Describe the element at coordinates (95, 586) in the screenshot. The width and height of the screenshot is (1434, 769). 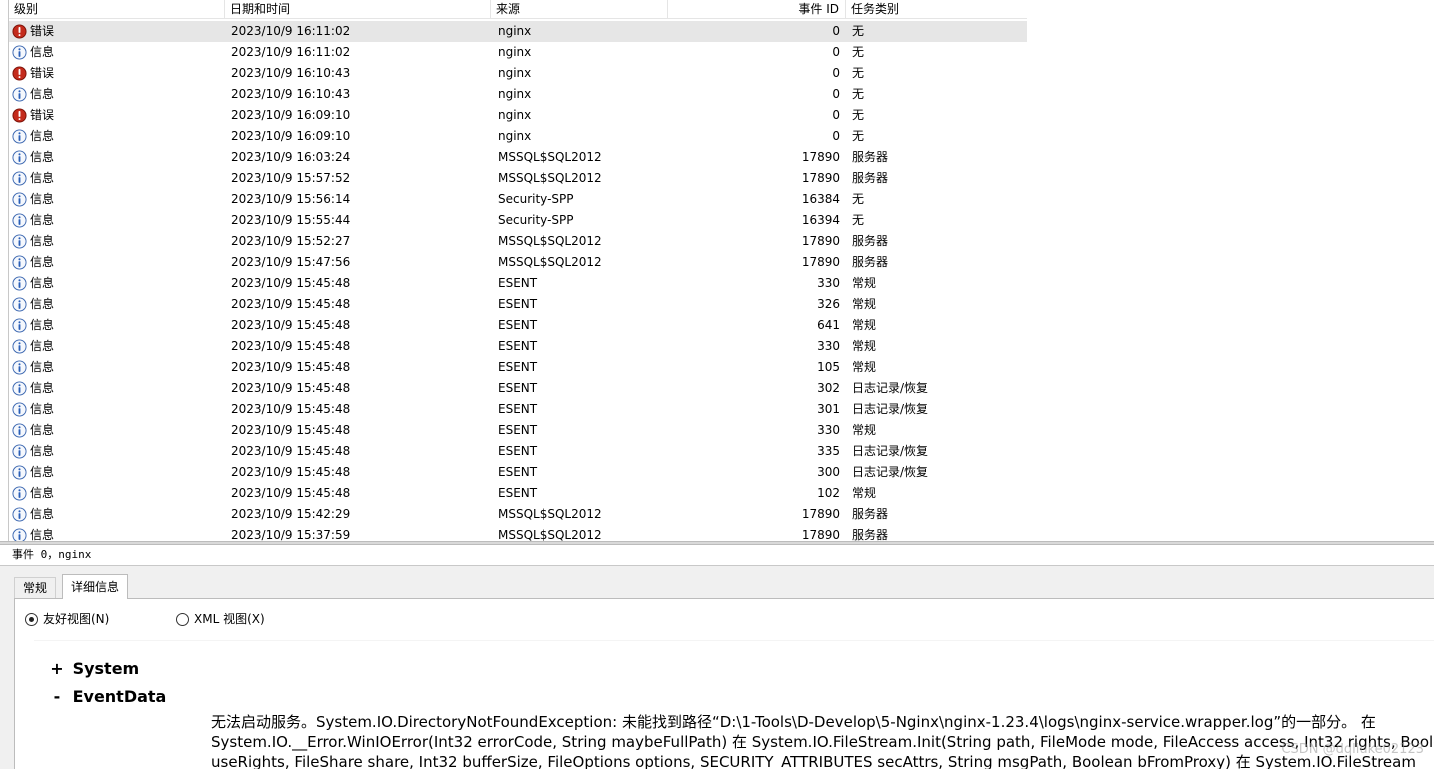
I see `tab-details: 详细信息` at that location.